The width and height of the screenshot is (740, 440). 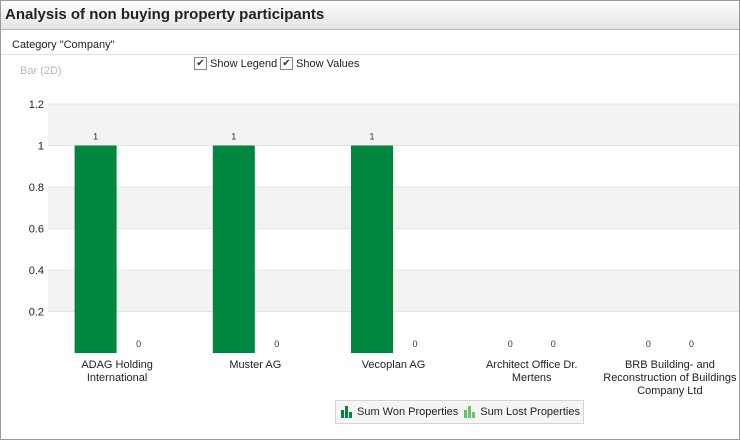 What do you see at coordinates (117, 365) in the screenshot?
I see `x-tick-label: ADAG Holding` at bounding box center [117, 365].